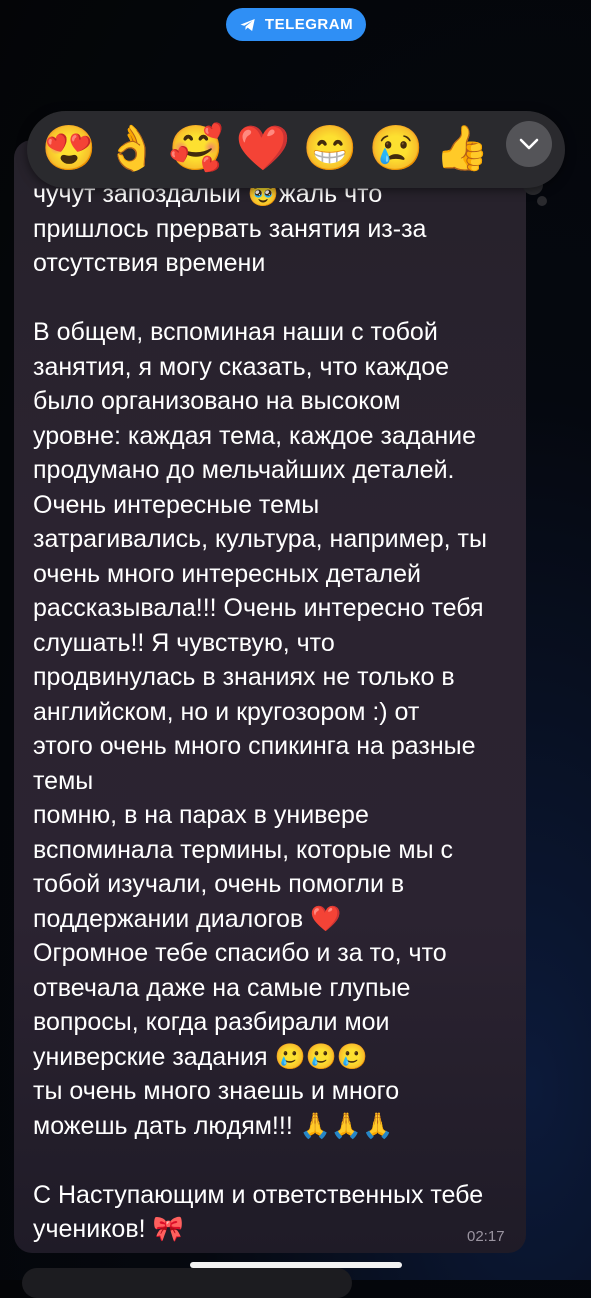 Image resolution: width=591 pixels, height=1298 pixels. What do you see at coordinates (132, 149) in the screenshot?
I see `reaction-ok-hand: 👌` at bounding box center [132, 149].